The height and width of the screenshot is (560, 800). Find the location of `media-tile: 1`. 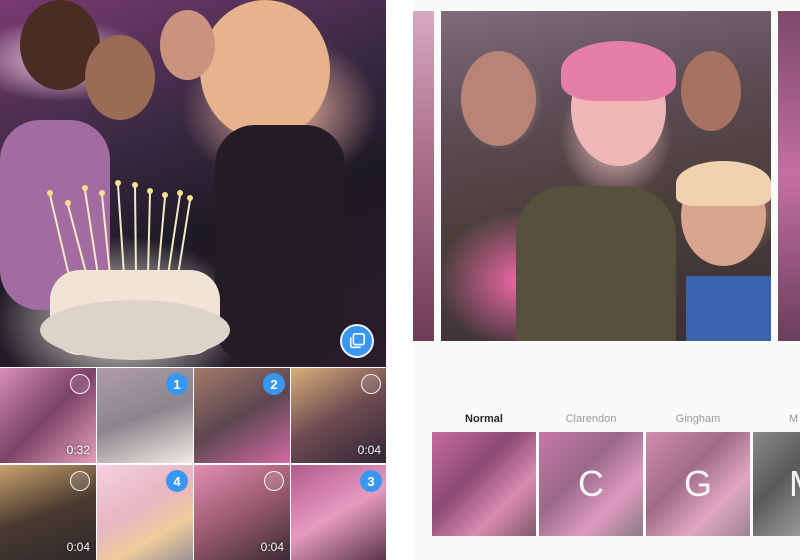

media-tile: 1 is located at coordinates (145, 415).